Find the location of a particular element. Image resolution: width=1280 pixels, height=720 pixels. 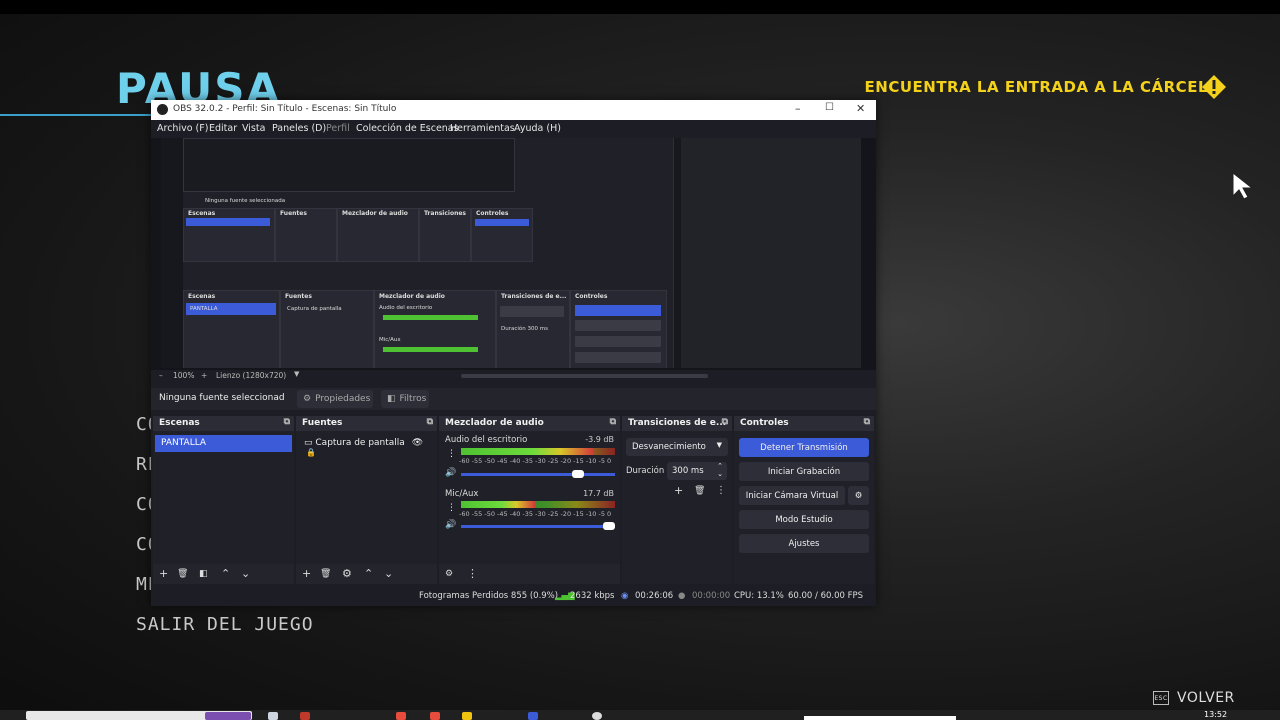

canvas-dropdown-icon: ▼ is located at coordinates (296, 374).